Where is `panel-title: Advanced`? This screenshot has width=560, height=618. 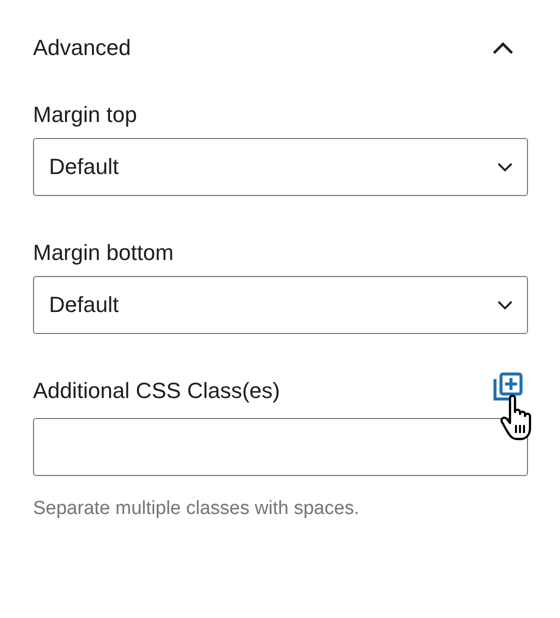
panel-title: Advanced is located at coordinates (82, 48).